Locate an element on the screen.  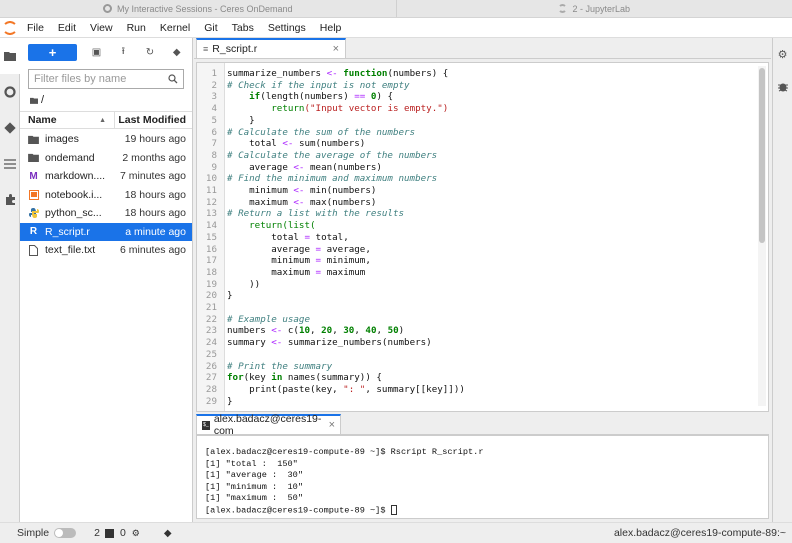
menu-view: View is located at coordinates (101, 28).